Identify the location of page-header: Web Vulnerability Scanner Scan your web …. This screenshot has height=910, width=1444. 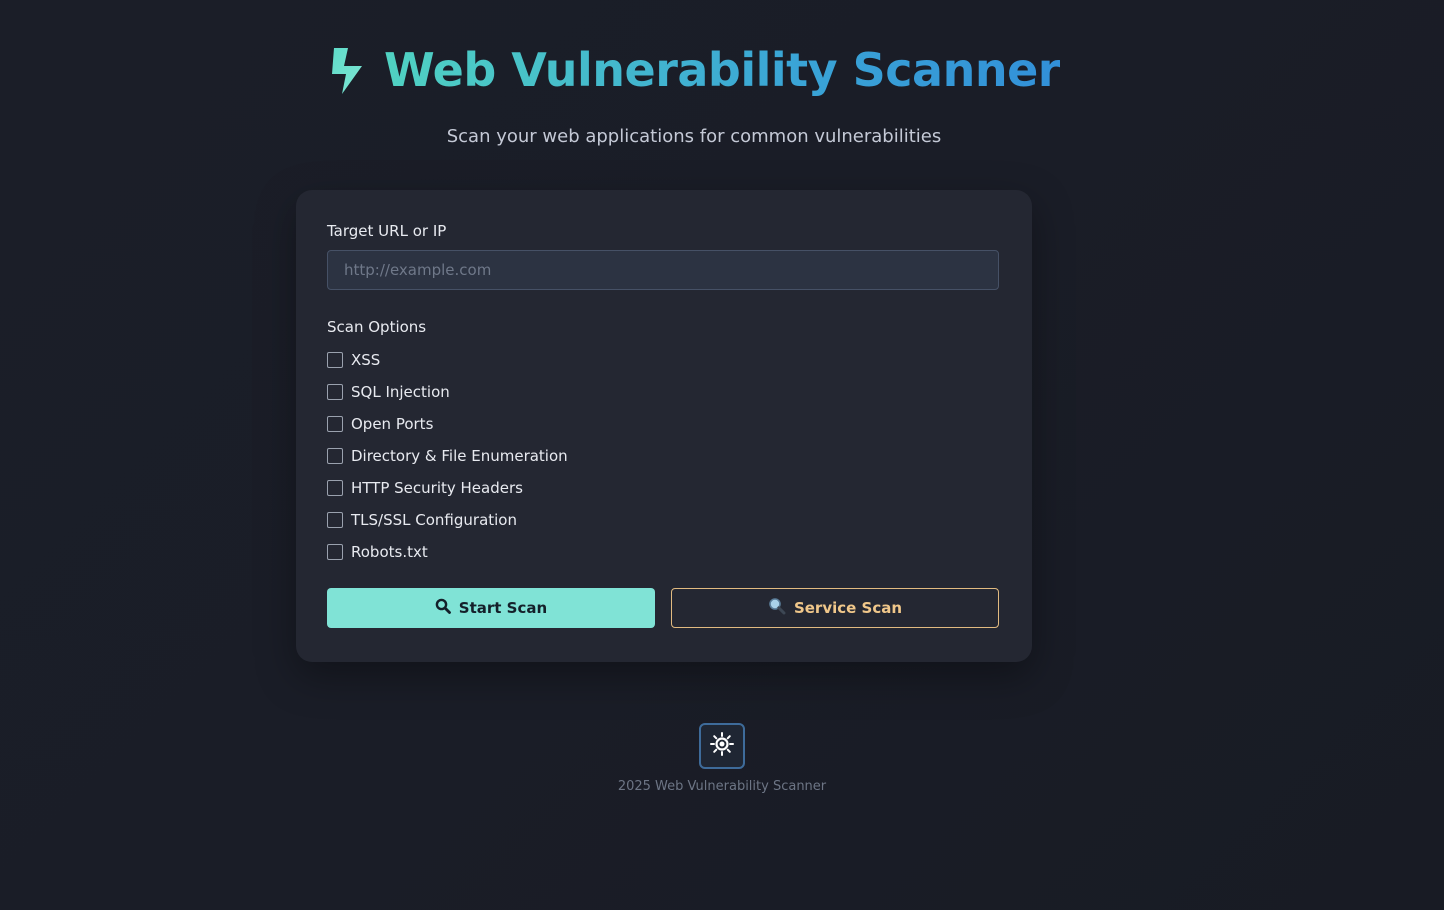
(722, 94).